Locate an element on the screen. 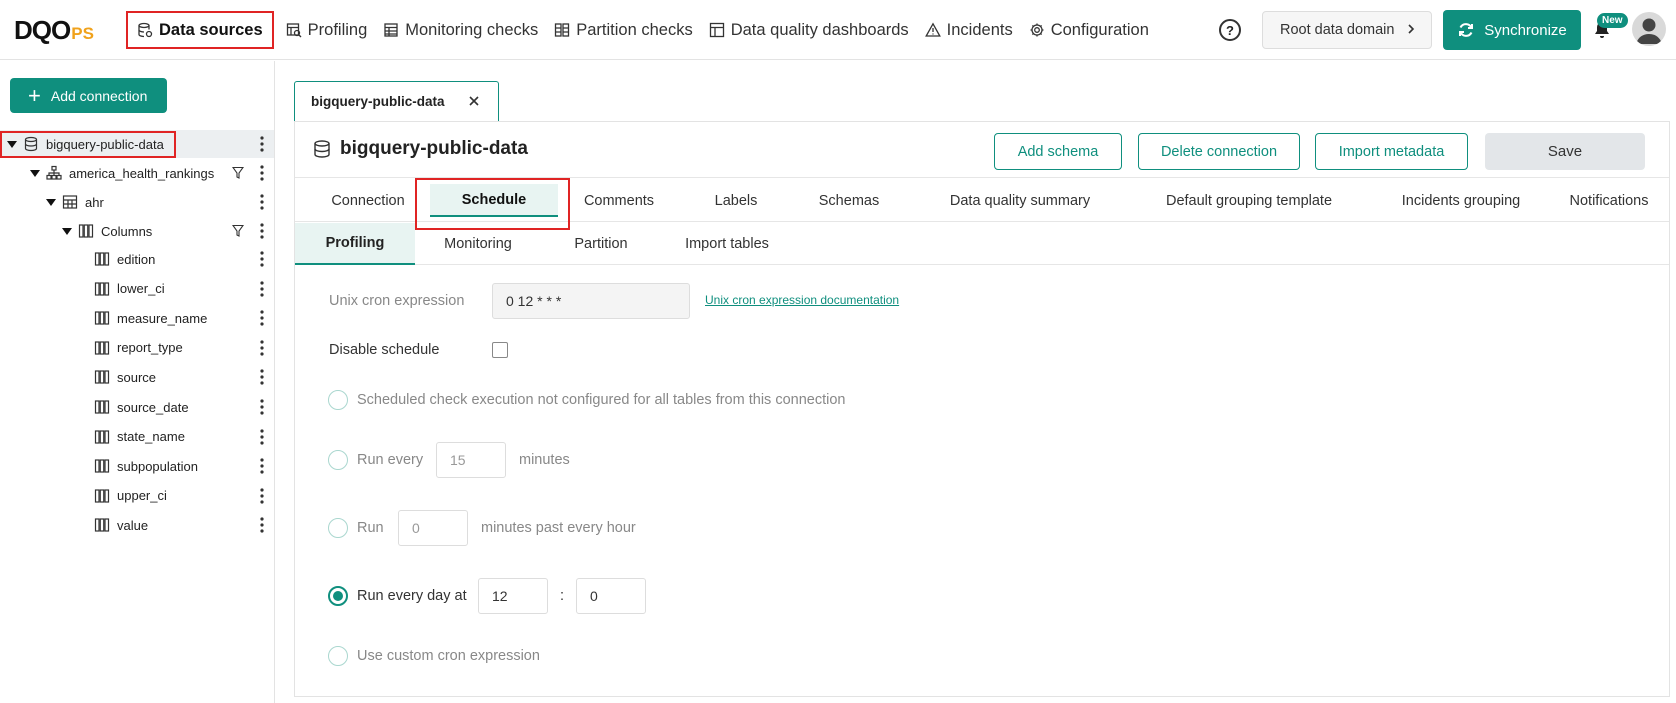 Image resolution: width=1676 pixels, height=703 pixels. tab-schedule: Schedule is located at coordinates (494, 200).